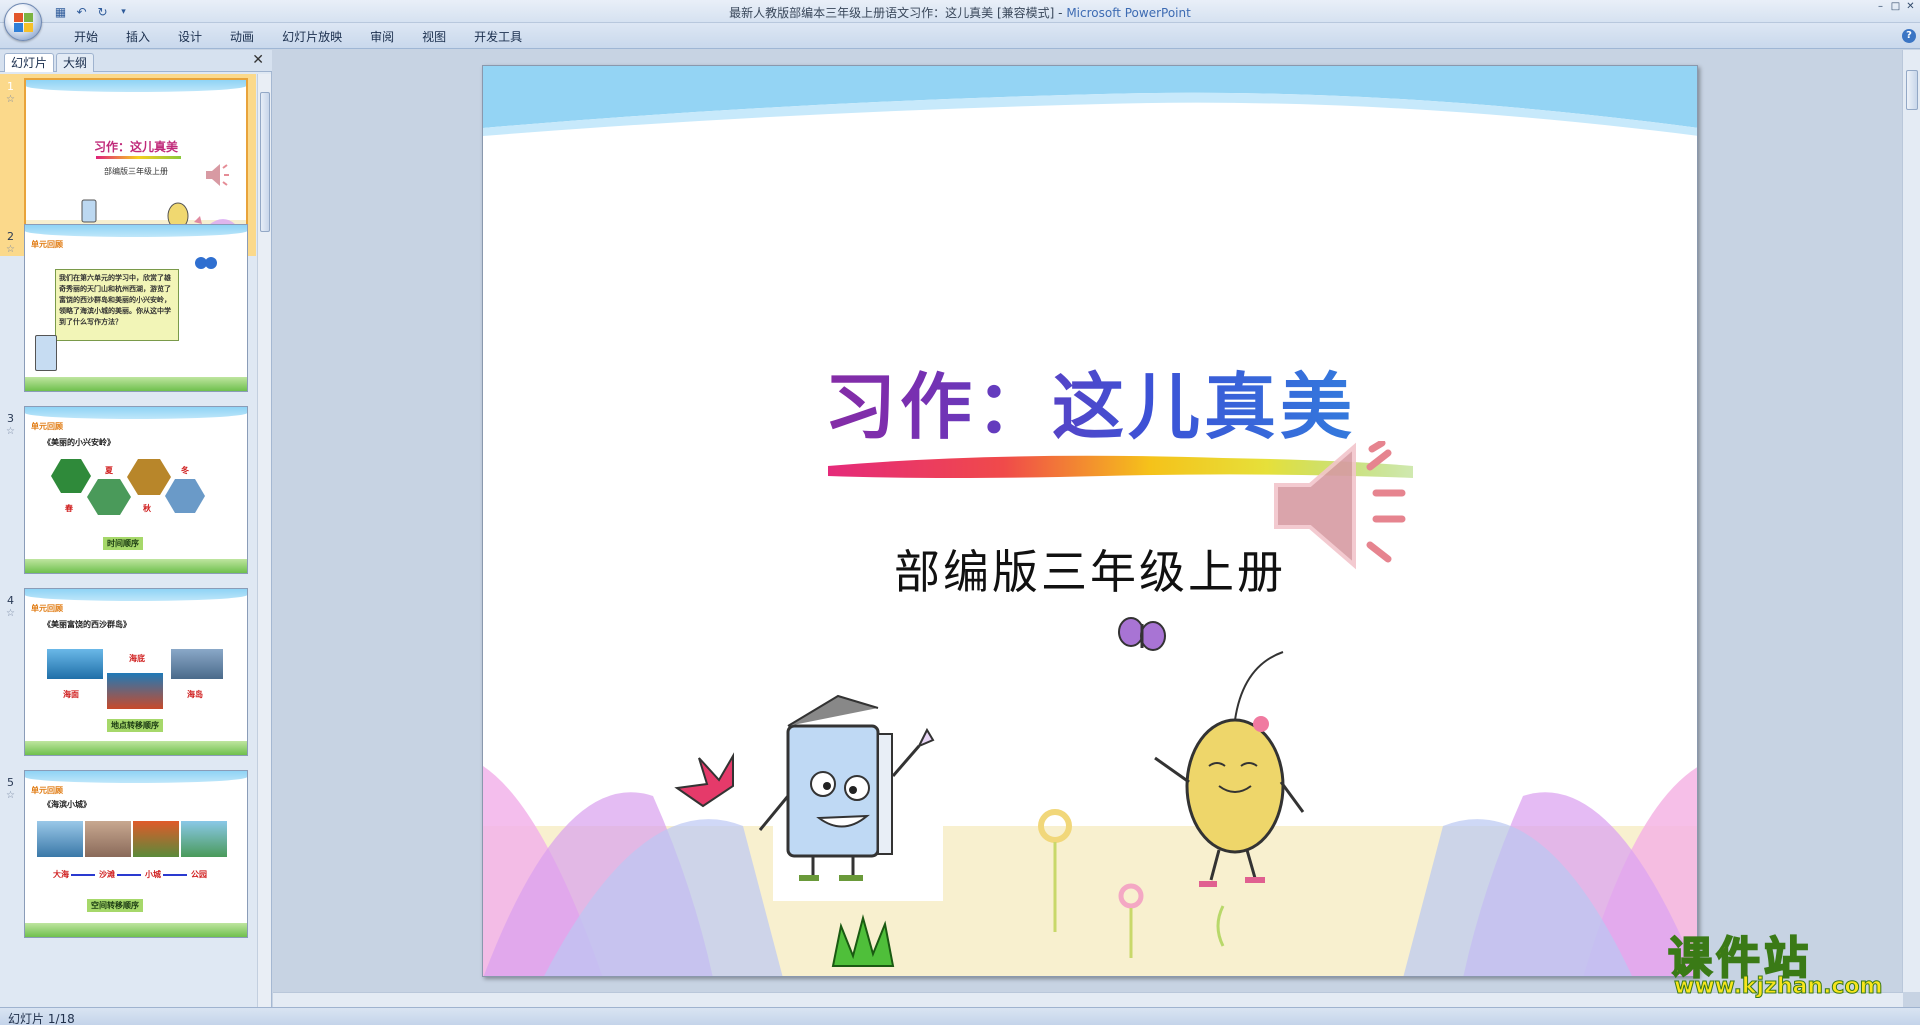 The height and width of the screenshot is (1025, 1920). I want to click on pane-scrollbar, so click(264, 540).